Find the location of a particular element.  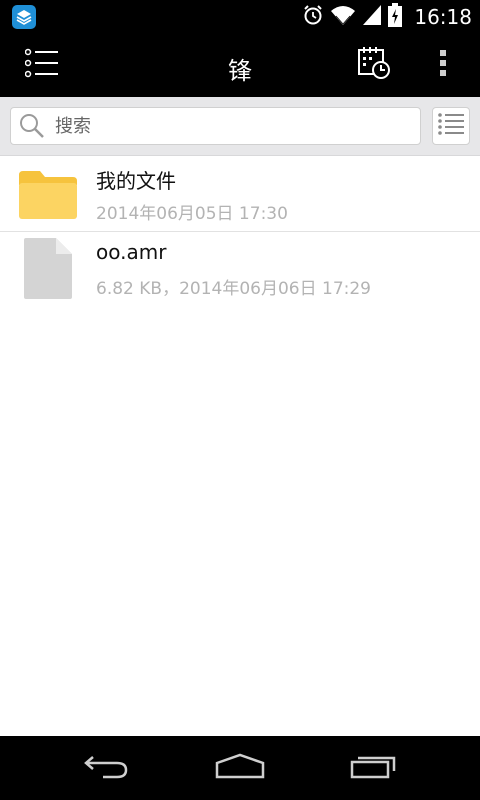

search-box is located at coordinates (215, 126).